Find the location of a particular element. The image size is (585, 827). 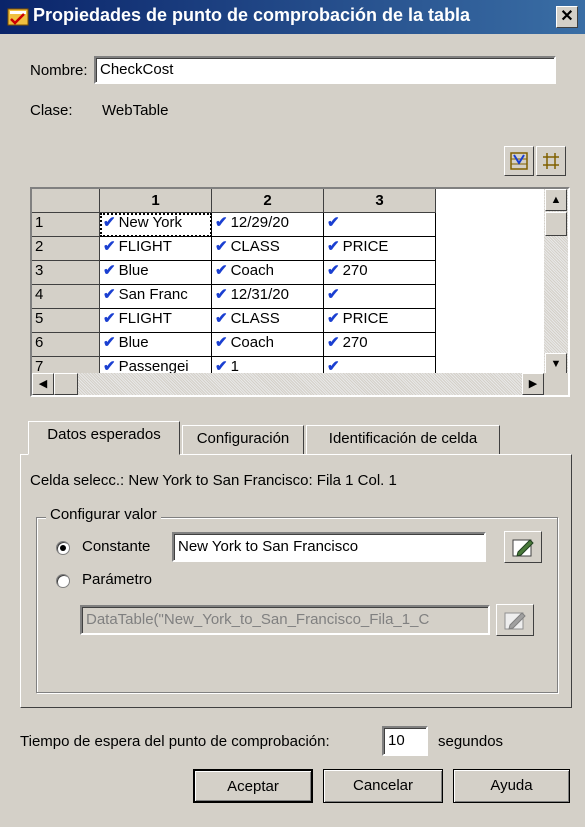

nombre-label: Nombre: is located at coordinates (59, 70).